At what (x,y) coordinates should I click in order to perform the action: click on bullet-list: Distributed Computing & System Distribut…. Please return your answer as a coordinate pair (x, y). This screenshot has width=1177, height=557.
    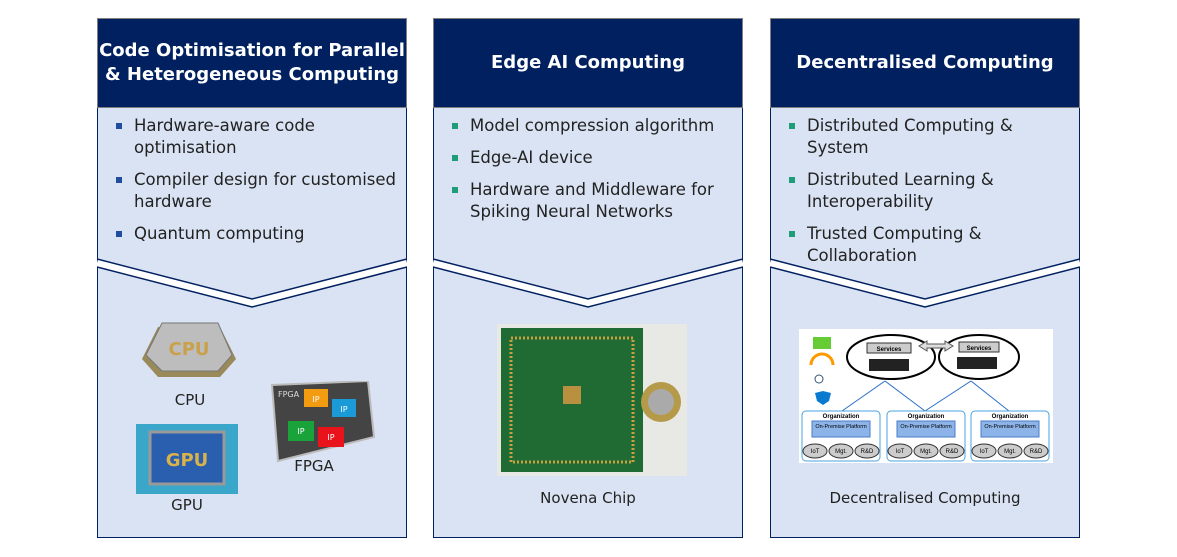
    Looking at the image, I should click on (930, 196).